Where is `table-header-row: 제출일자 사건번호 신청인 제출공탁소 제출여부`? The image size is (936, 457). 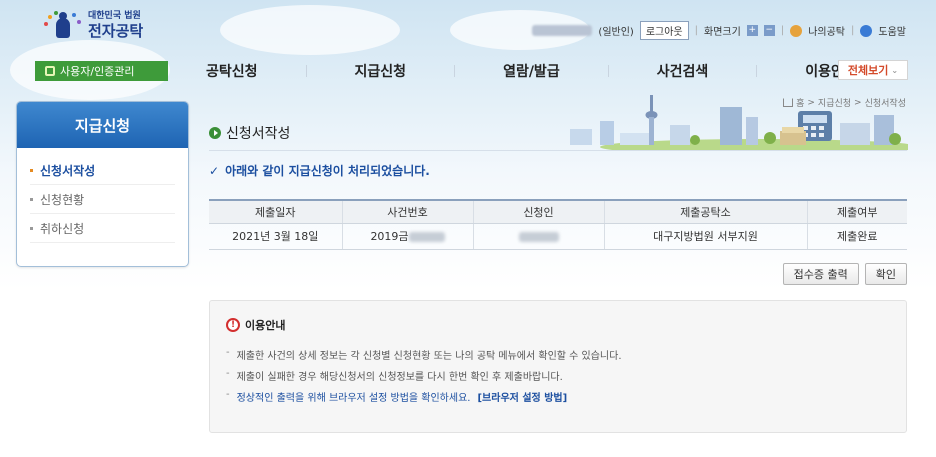 table-header-row: 제출일자 사건번호 신청인 제출공탁소 제출여부 is located at coordinates (558, 211).